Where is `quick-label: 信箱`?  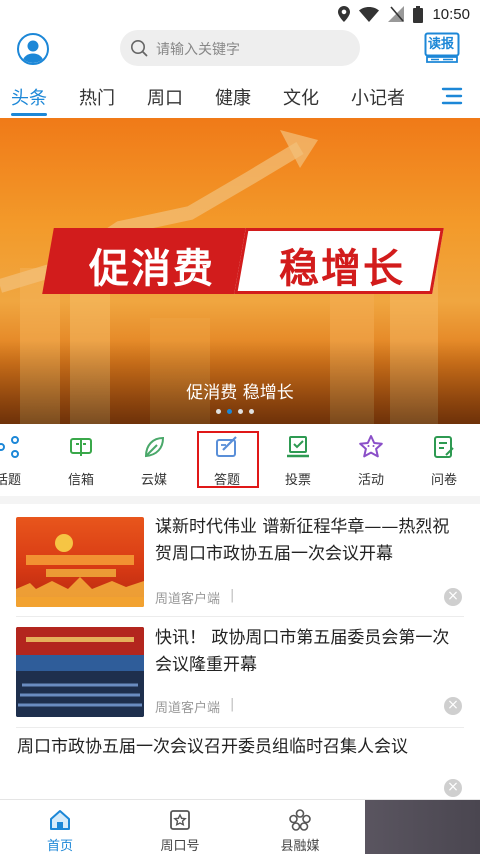 quick-label: 信箱 is located at coordinates (80, 480).